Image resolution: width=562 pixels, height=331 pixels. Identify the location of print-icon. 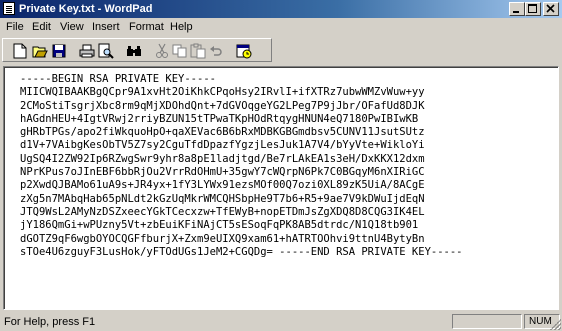
(87, 50).